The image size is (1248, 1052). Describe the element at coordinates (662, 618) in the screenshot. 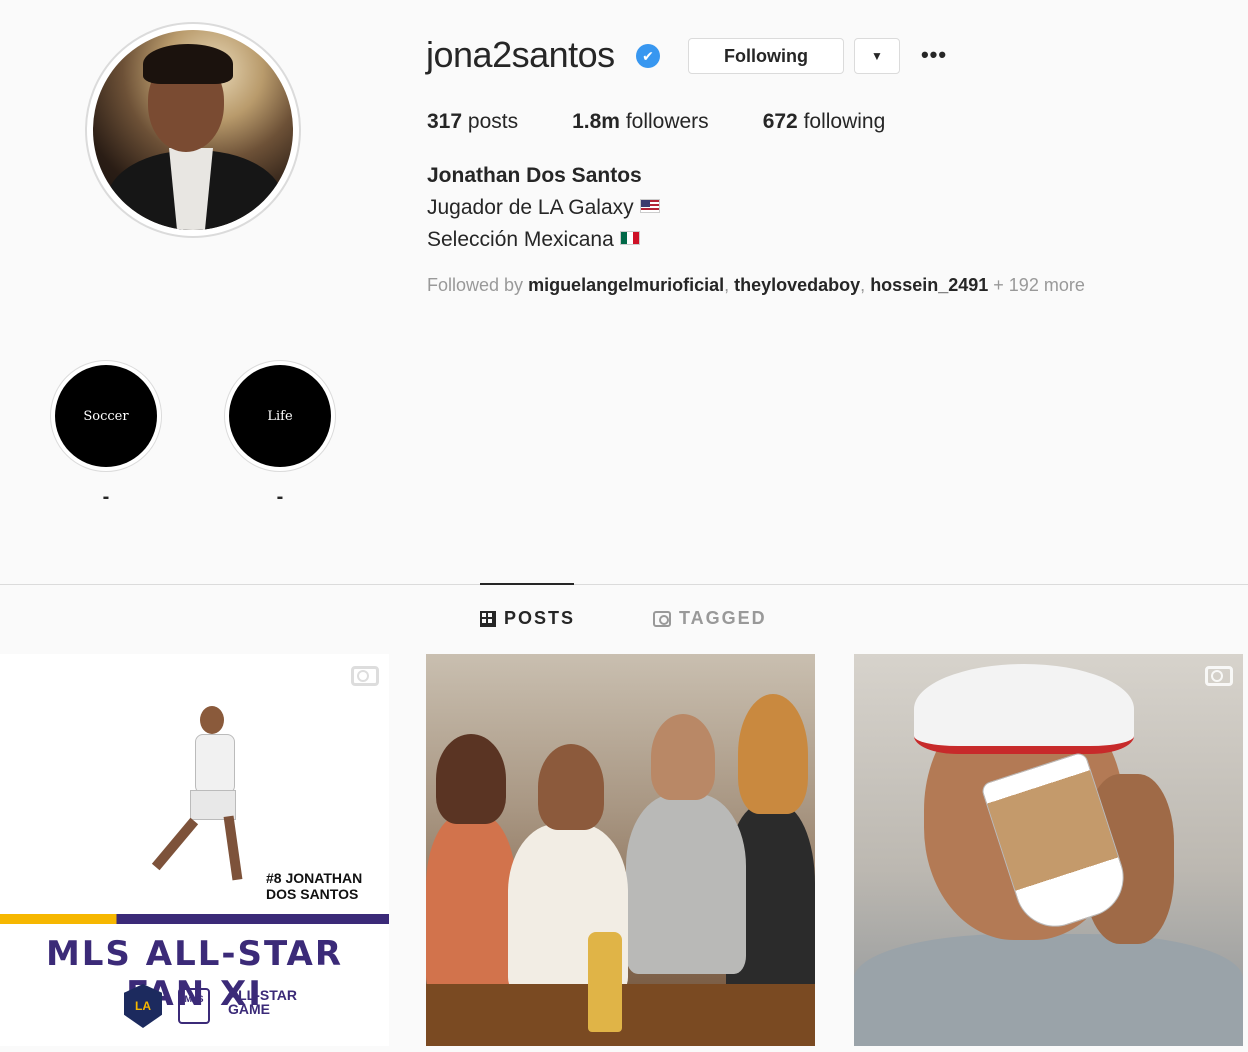

I see `tagged-icon` at that location.